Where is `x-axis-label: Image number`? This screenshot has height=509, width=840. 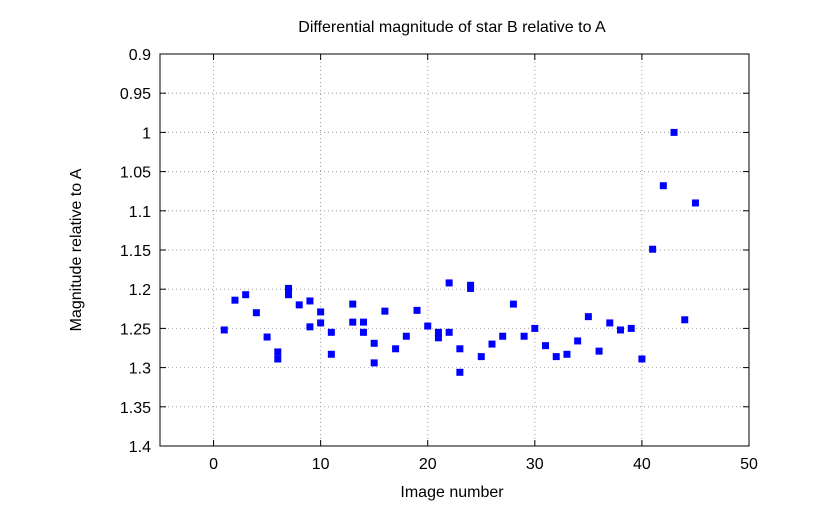
x-axis-label: Image number is located at coordinates (452, 492).